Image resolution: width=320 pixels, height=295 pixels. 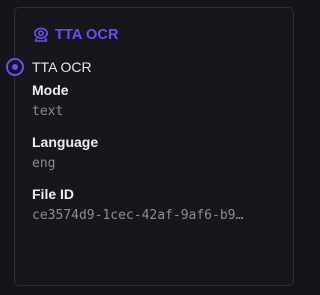 I want to click on camera-lens-icon, so click(x=41, y=34).